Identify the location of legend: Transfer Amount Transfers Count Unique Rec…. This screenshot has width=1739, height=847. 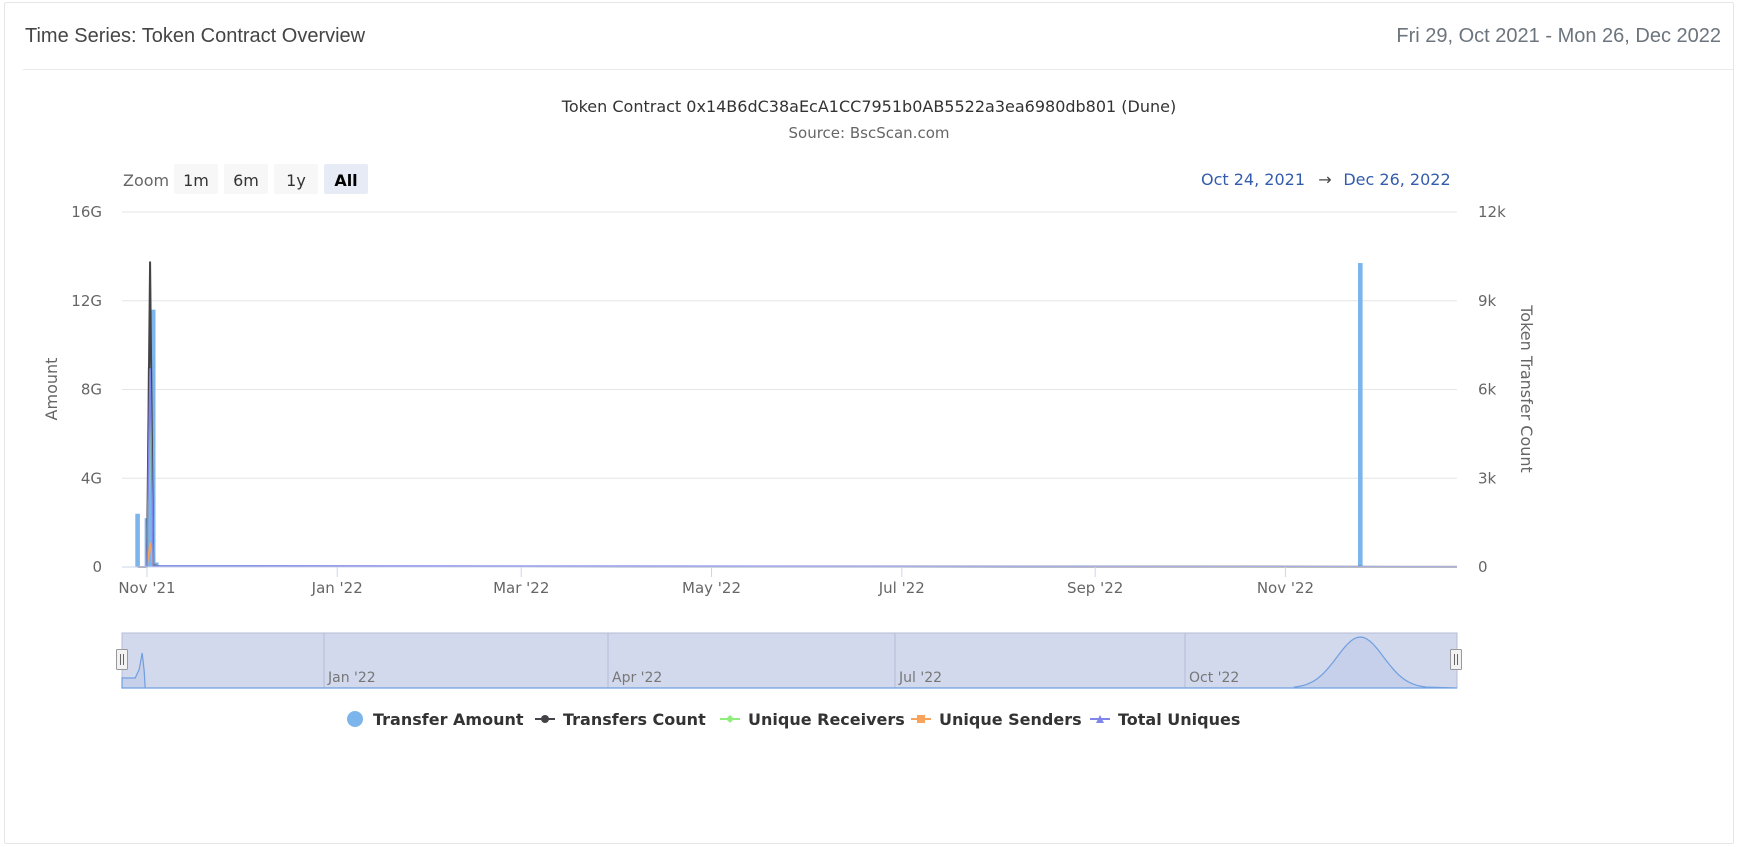
(793, 719).